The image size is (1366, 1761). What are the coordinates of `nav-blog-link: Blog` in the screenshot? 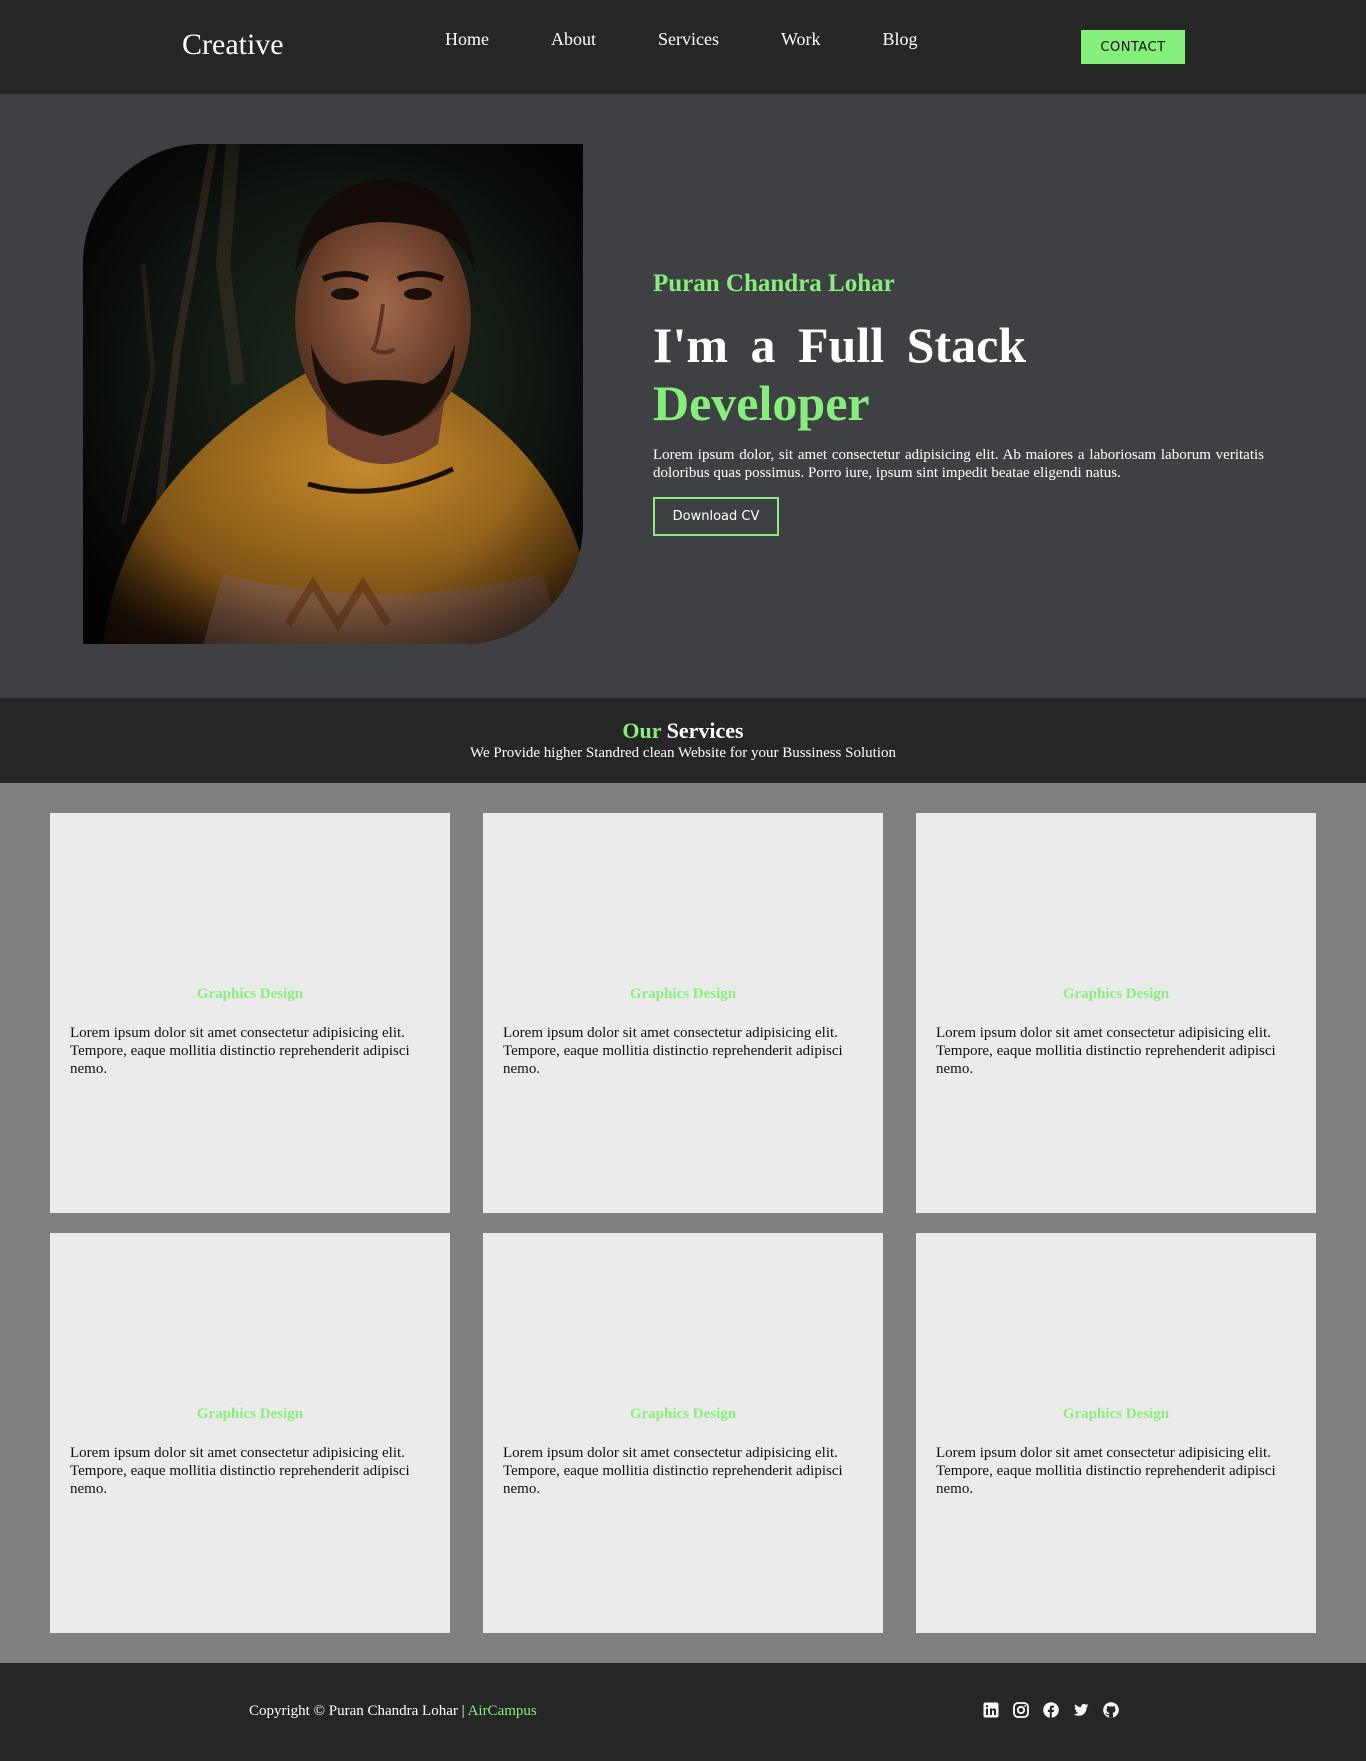 It's located at (900, 39).